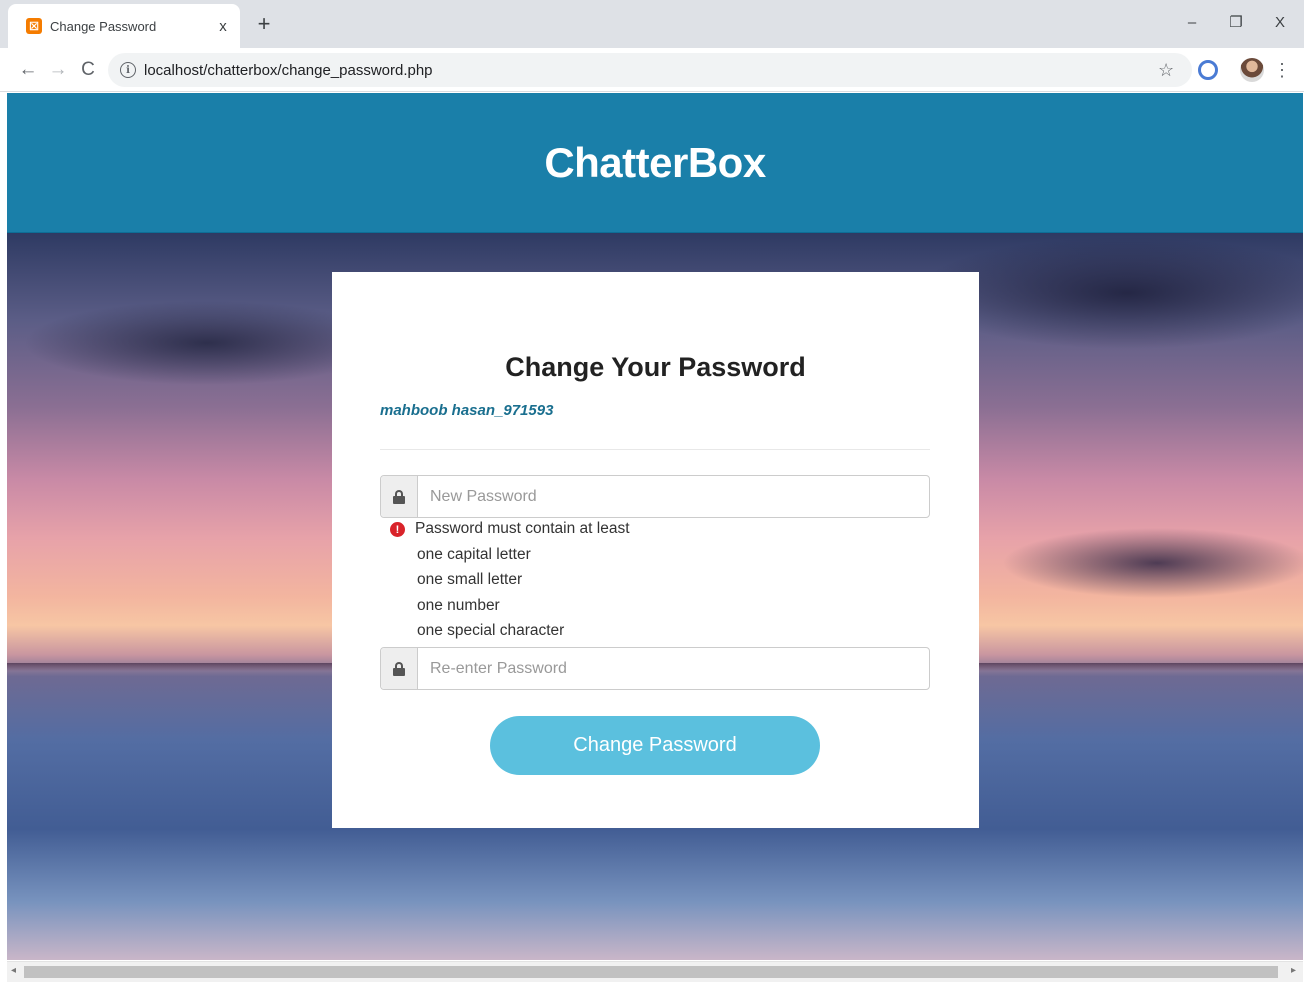  I want to click on rule-item: one number, so click(458, 605).